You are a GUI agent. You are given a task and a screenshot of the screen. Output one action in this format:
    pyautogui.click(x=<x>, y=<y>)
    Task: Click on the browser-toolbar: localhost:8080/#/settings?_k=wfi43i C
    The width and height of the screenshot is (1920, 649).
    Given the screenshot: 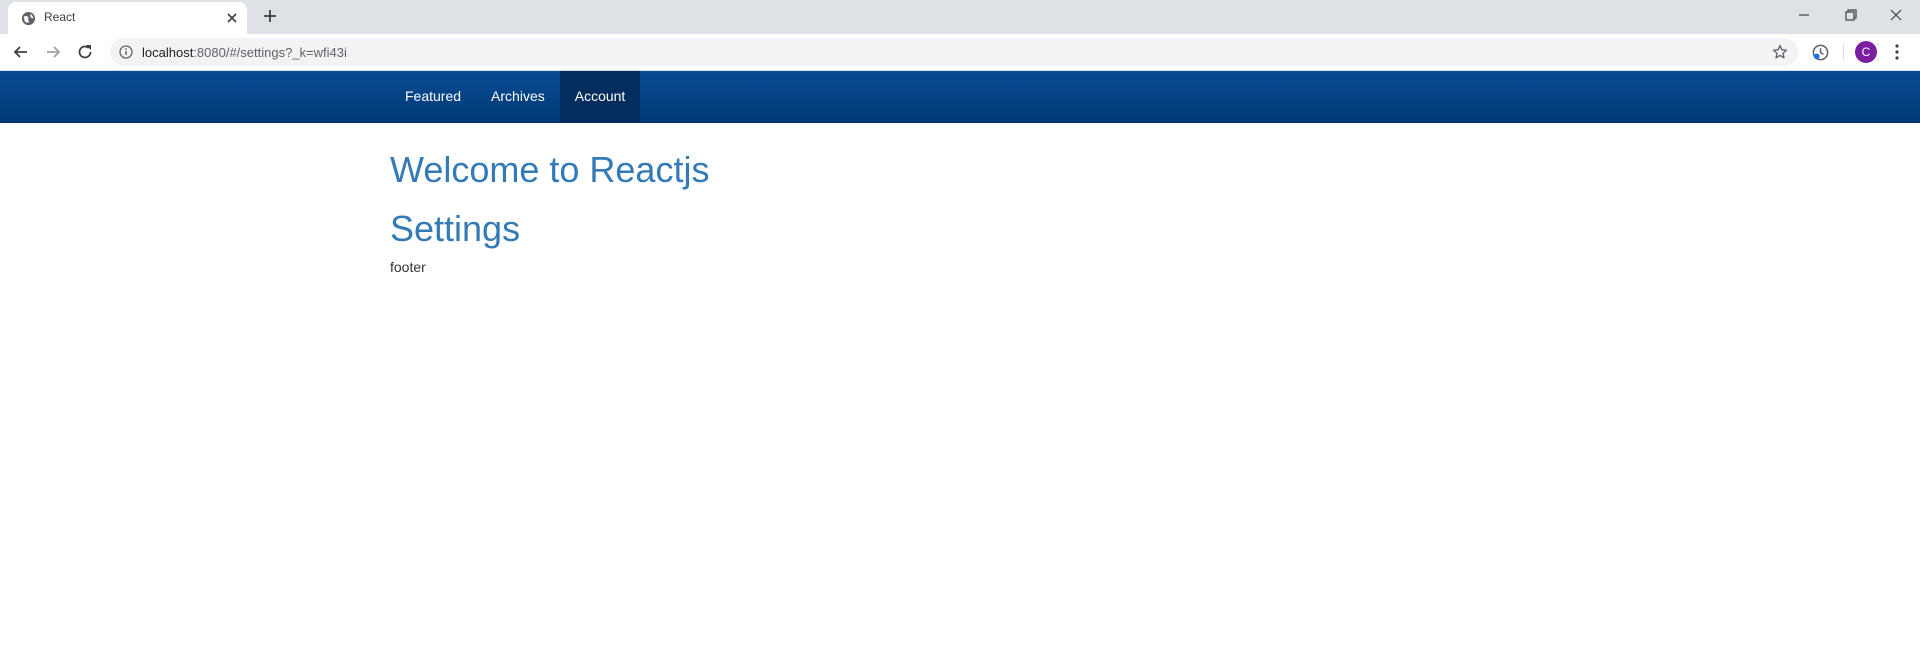 What is the action you would take?
    pyautogui.click(x=960, y=52)
    